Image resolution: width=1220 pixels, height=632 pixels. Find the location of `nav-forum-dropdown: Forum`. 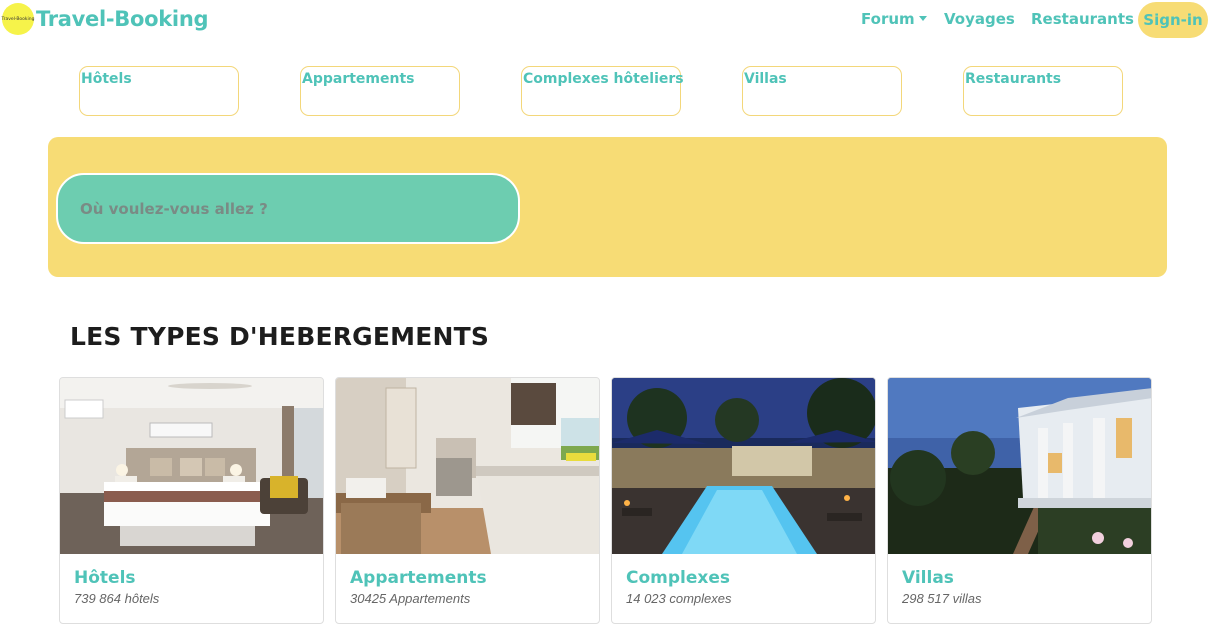

nav-forum-dropdown: Forum is located at coordinates (894, 19).